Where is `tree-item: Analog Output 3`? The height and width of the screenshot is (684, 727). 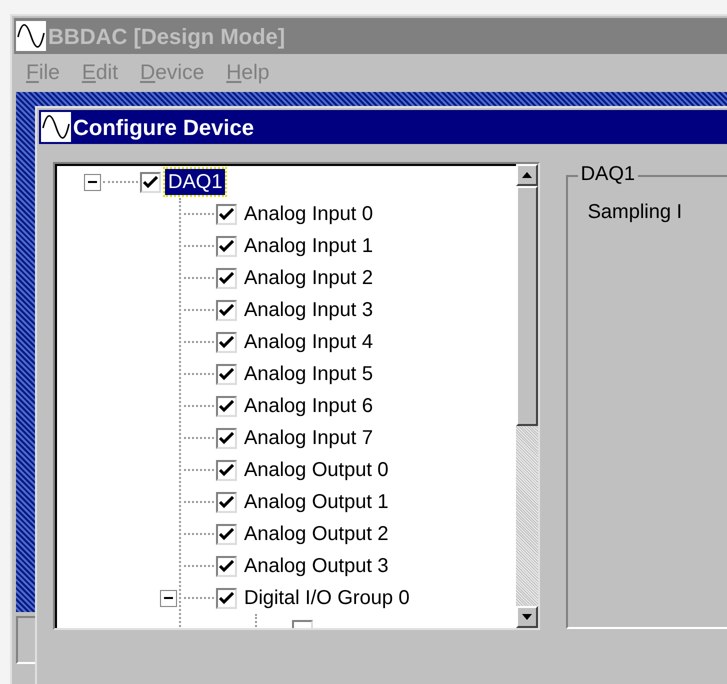
tree-item: Analog Output 3 is located at coordinates (316, 566).